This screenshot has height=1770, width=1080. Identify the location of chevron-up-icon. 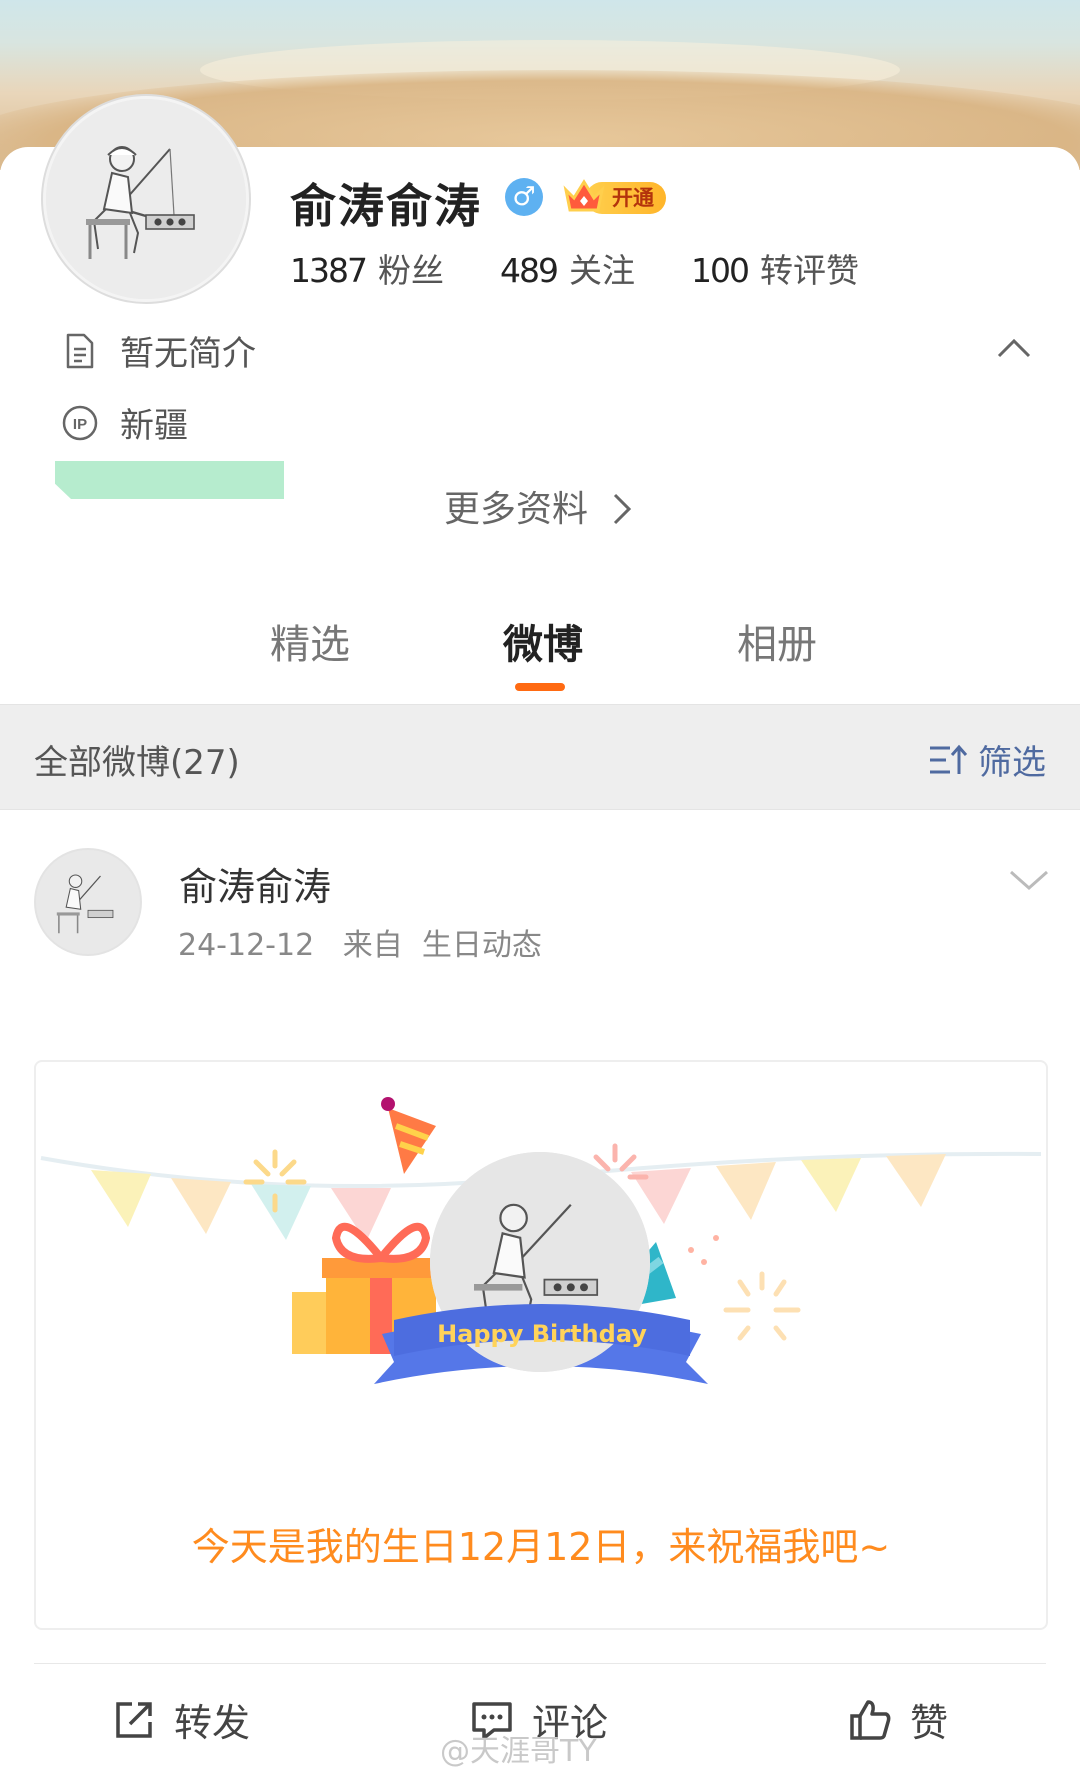
(1014, 348).